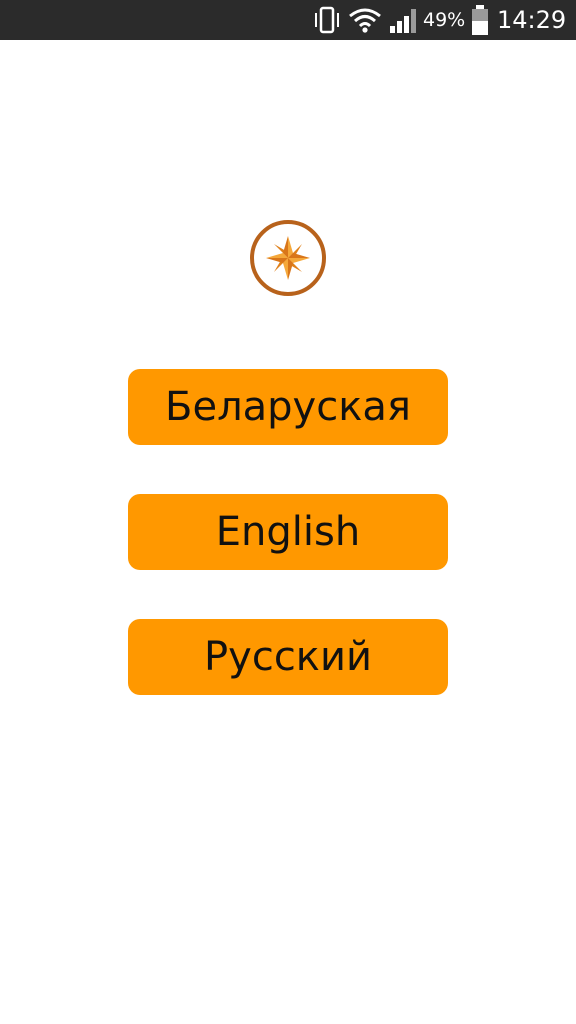 The image size is (576, 1024). What do you see at coordinates (288, 258) in the screenshot?
I see `compass-star-icon` at bounding box center [288, 258].